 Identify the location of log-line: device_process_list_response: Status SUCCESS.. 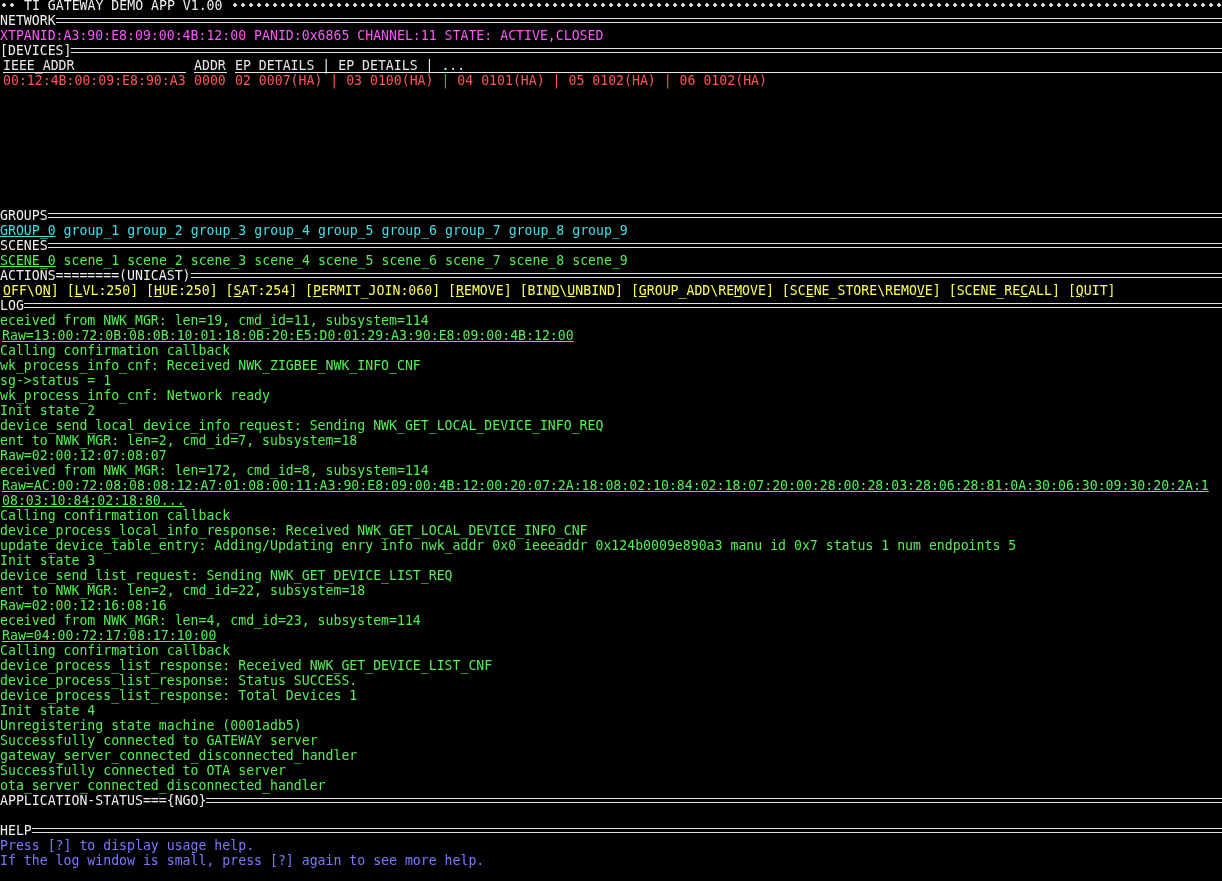
(179, 680).